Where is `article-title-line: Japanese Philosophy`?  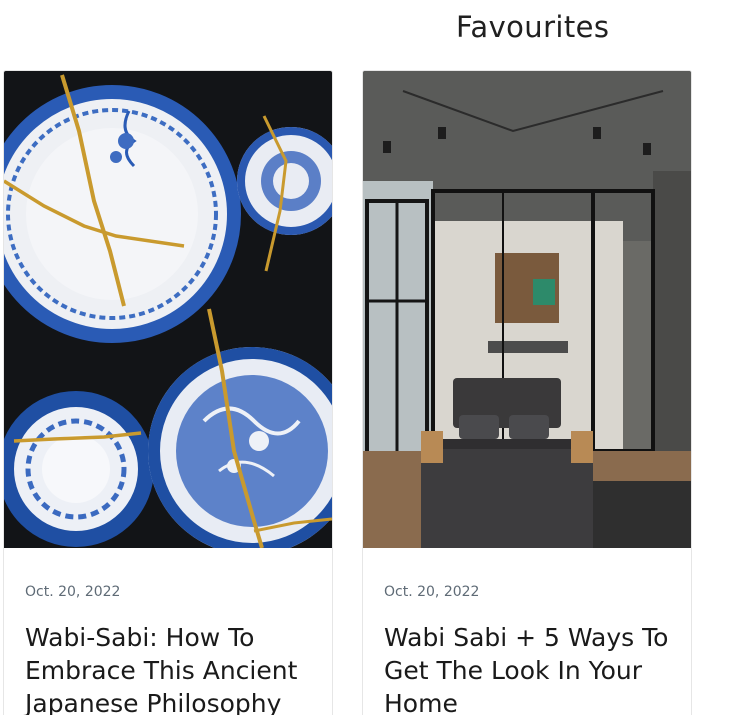
article-title-line: Japanese Philosophy is located at coordinates (175, 701).